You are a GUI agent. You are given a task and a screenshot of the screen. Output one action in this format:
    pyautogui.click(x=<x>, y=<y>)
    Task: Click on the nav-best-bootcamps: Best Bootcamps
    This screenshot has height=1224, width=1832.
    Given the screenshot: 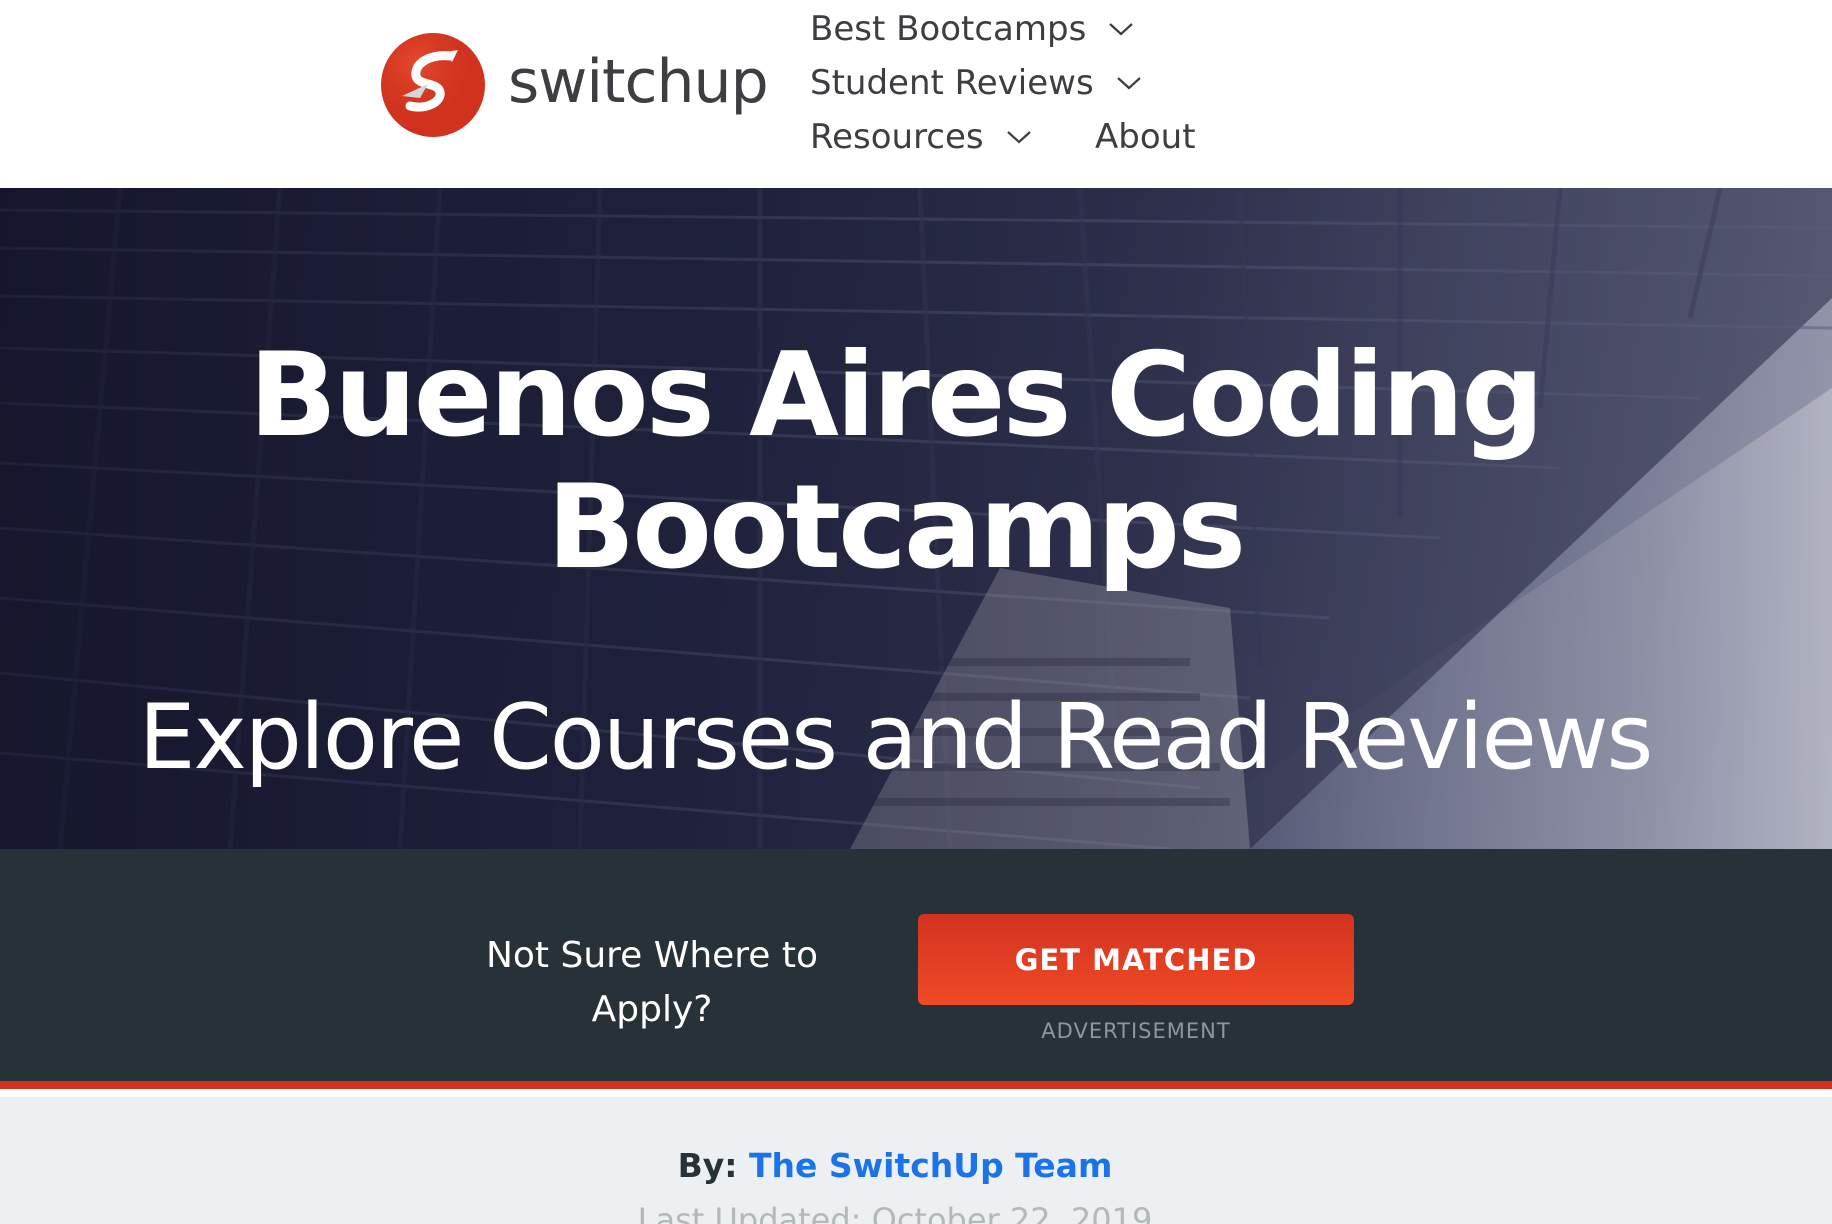 What is the action you would take?
    pyautogui.click(x=972, y=29)
    